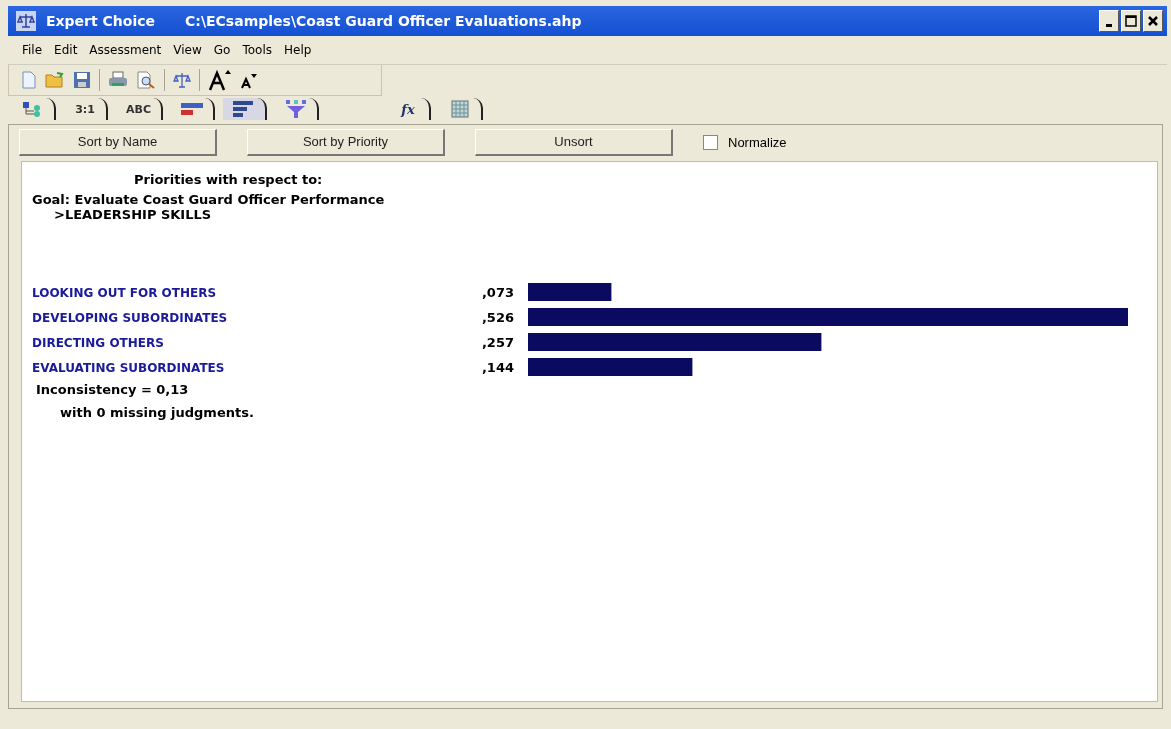  What do you see at coordinates (146, 80) in the screenshot?
I see `print-preview-icon` at bounding box center [146, 80].